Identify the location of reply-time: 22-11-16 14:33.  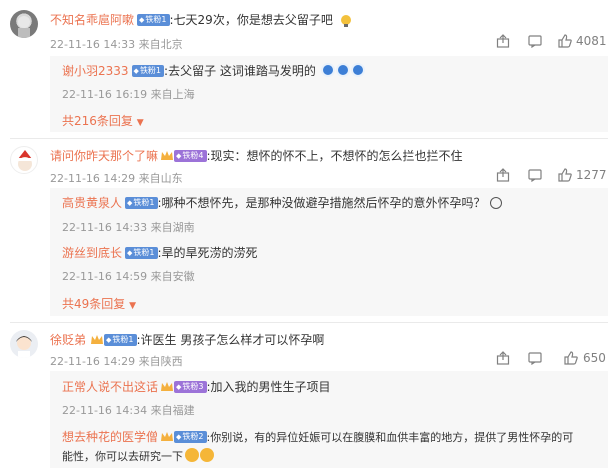
(105, 227).